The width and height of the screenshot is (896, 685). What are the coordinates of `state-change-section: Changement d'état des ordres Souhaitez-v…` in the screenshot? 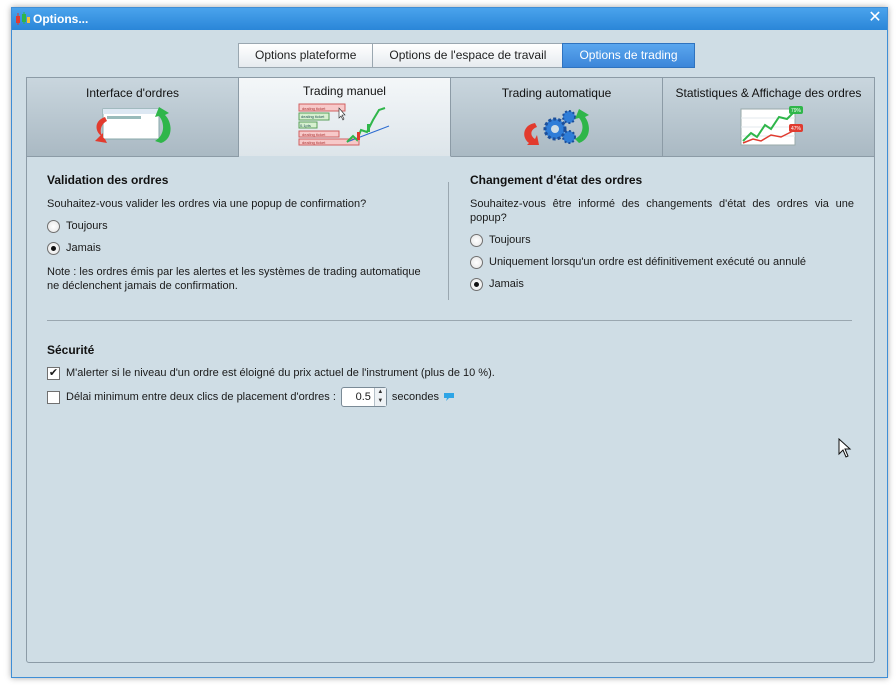 It's located at (662, 232).